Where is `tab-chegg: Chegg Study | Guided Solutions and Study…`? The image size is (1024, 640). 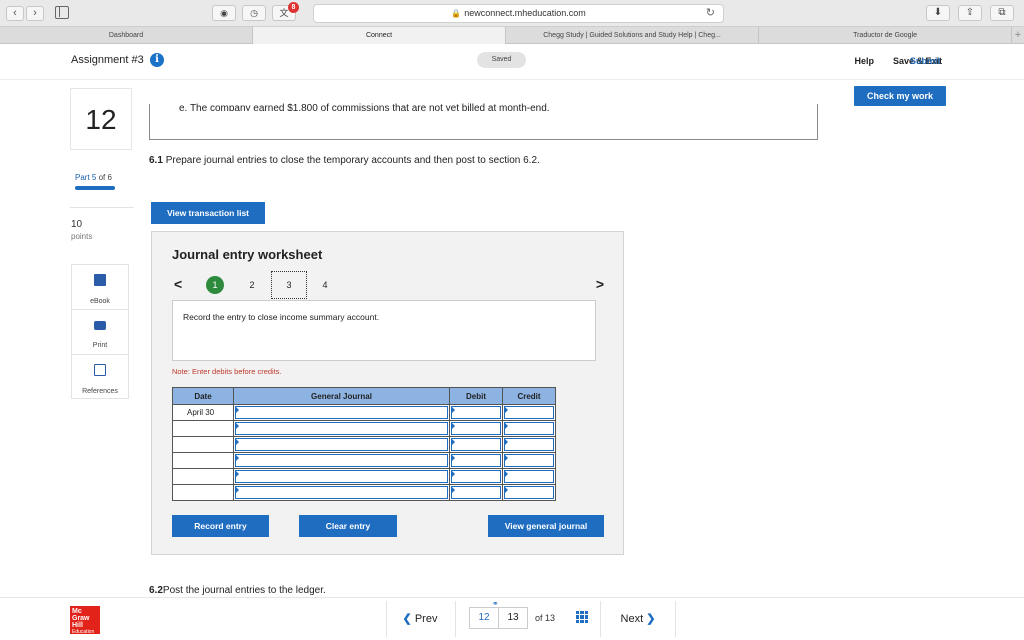
tab-chegg: Chegg Study | Guided Solutions and Study… is located at coordinates (633, 35).